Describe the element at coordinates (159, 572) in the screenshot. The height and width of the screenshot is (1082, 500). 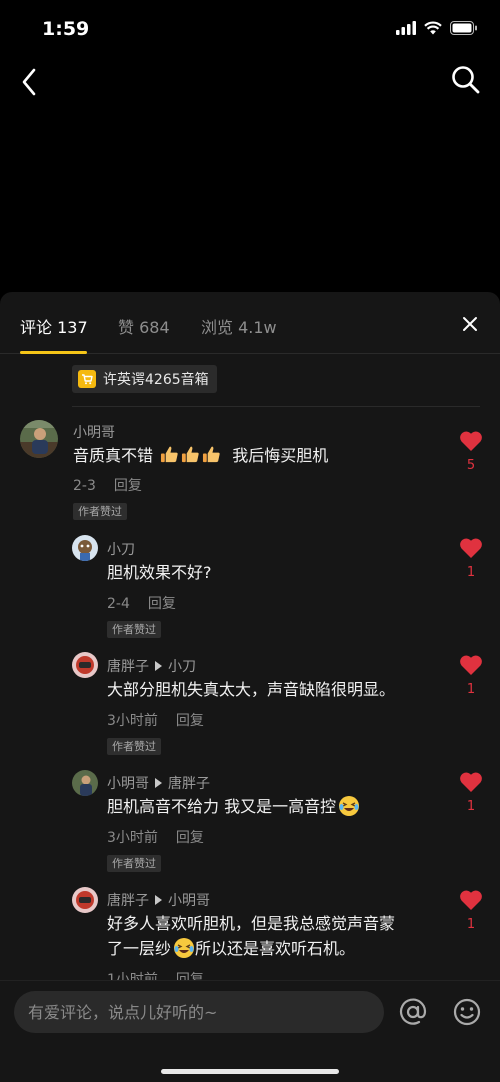
I see `comment-text: 胆机效果不好?` at that location.